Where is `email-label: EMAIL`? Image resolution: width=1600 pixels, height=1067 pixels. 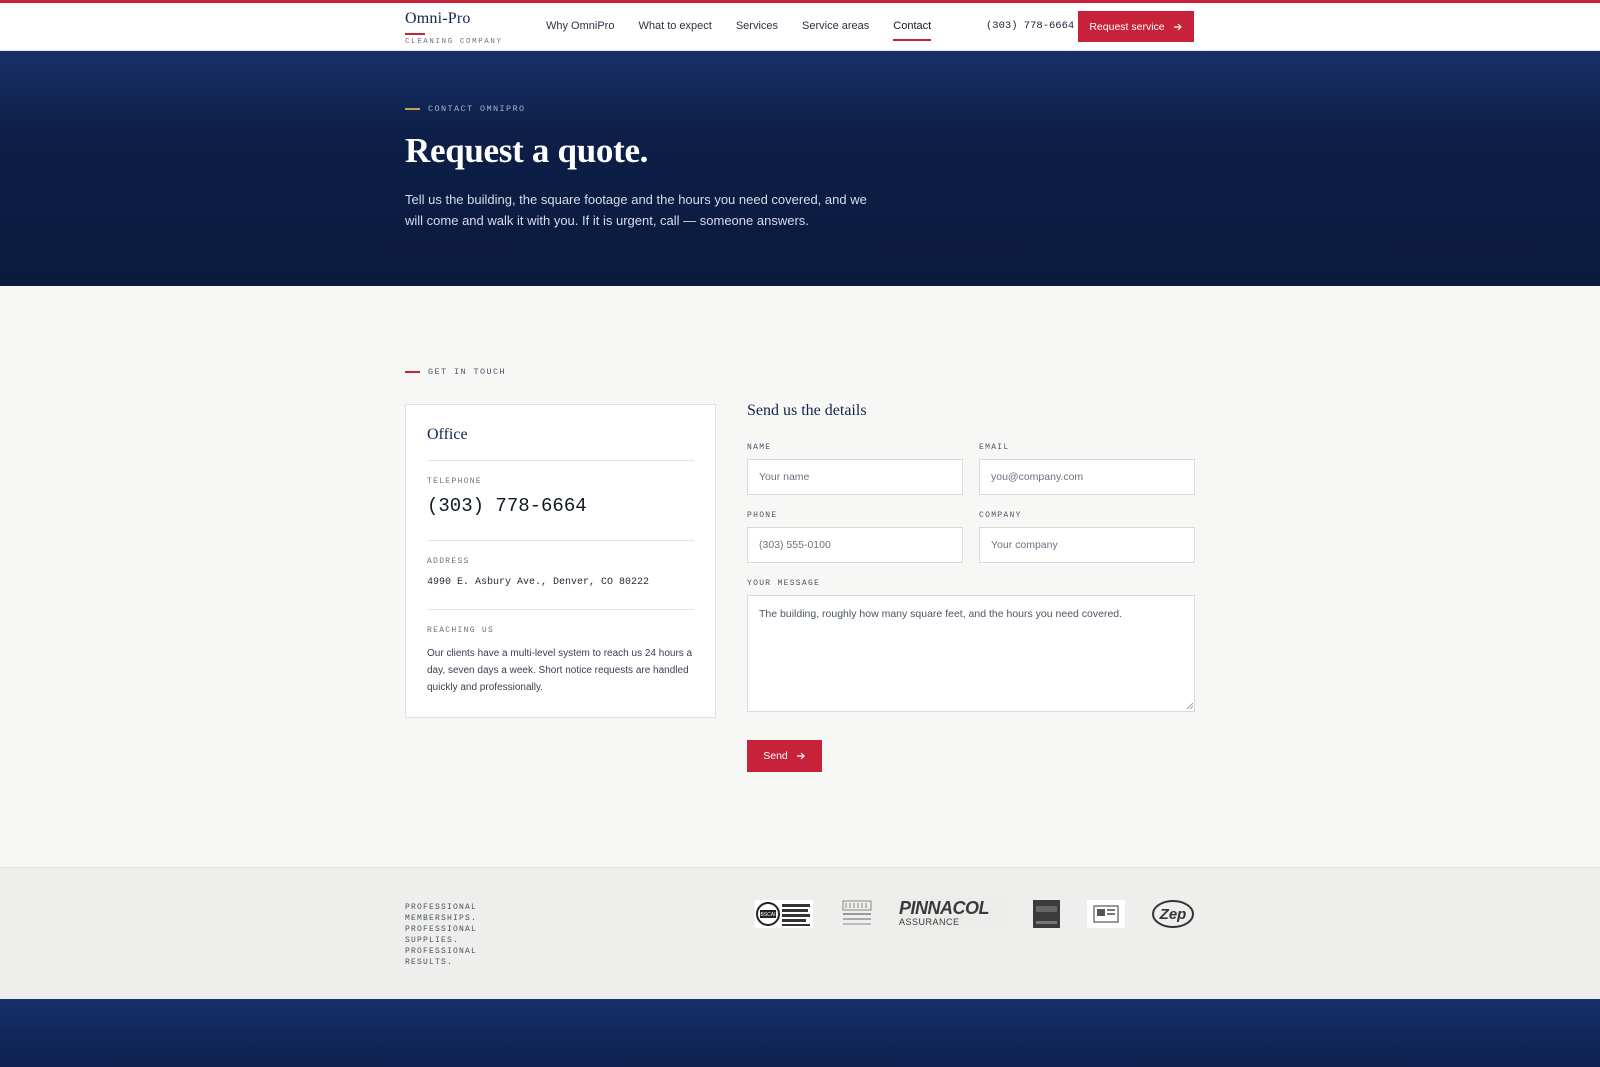 email-label: EMAIL is located at coordinates (994, 447).